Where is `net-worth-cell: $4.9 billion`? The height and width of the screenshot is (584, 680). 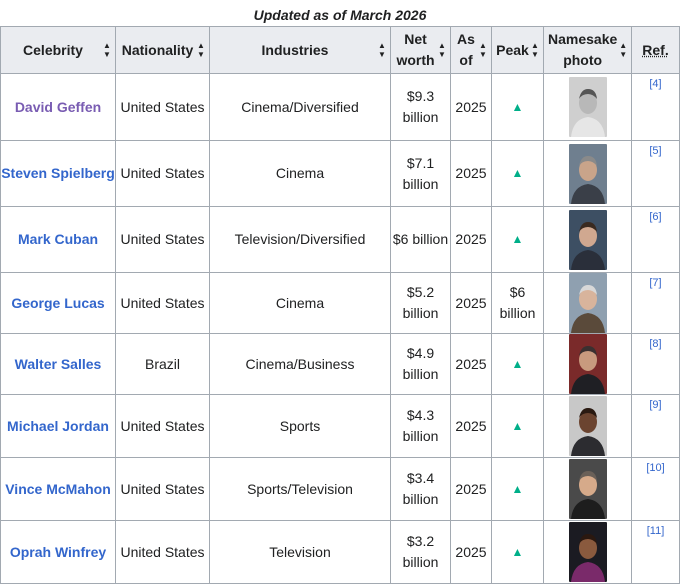 net-worth-cell: $4.9 billion is located at coordinates (420, 364).